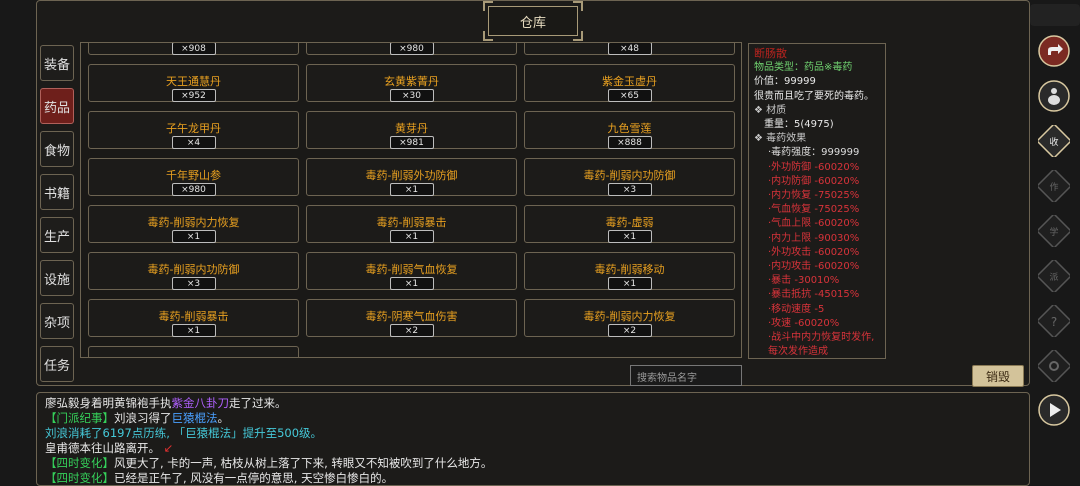 This screenshot has width=1080, height=486. I want to click on sect-icon: 派, so click(1054, 276).